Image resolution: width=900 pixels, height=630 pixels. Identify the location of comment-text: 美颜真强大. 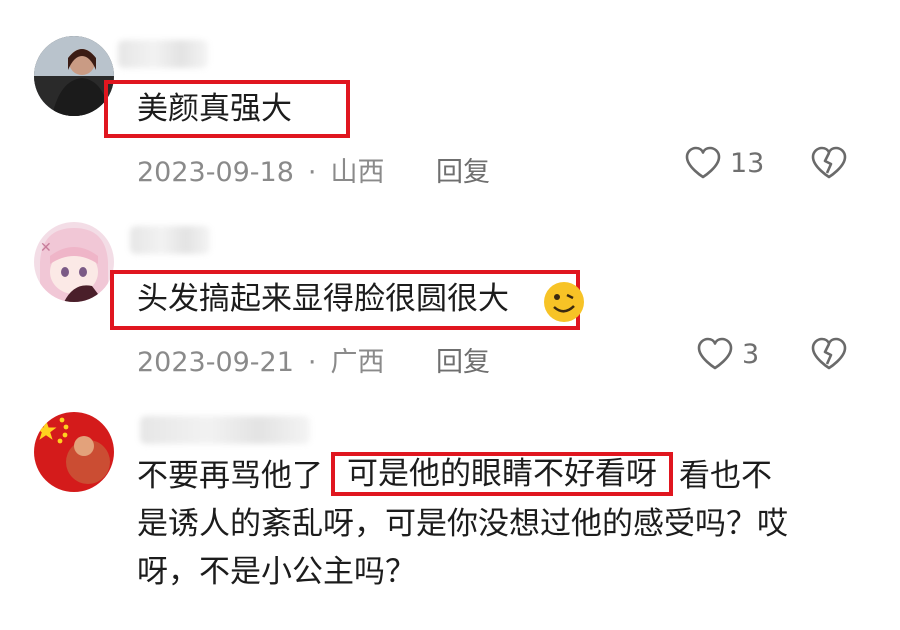
(214, 109).